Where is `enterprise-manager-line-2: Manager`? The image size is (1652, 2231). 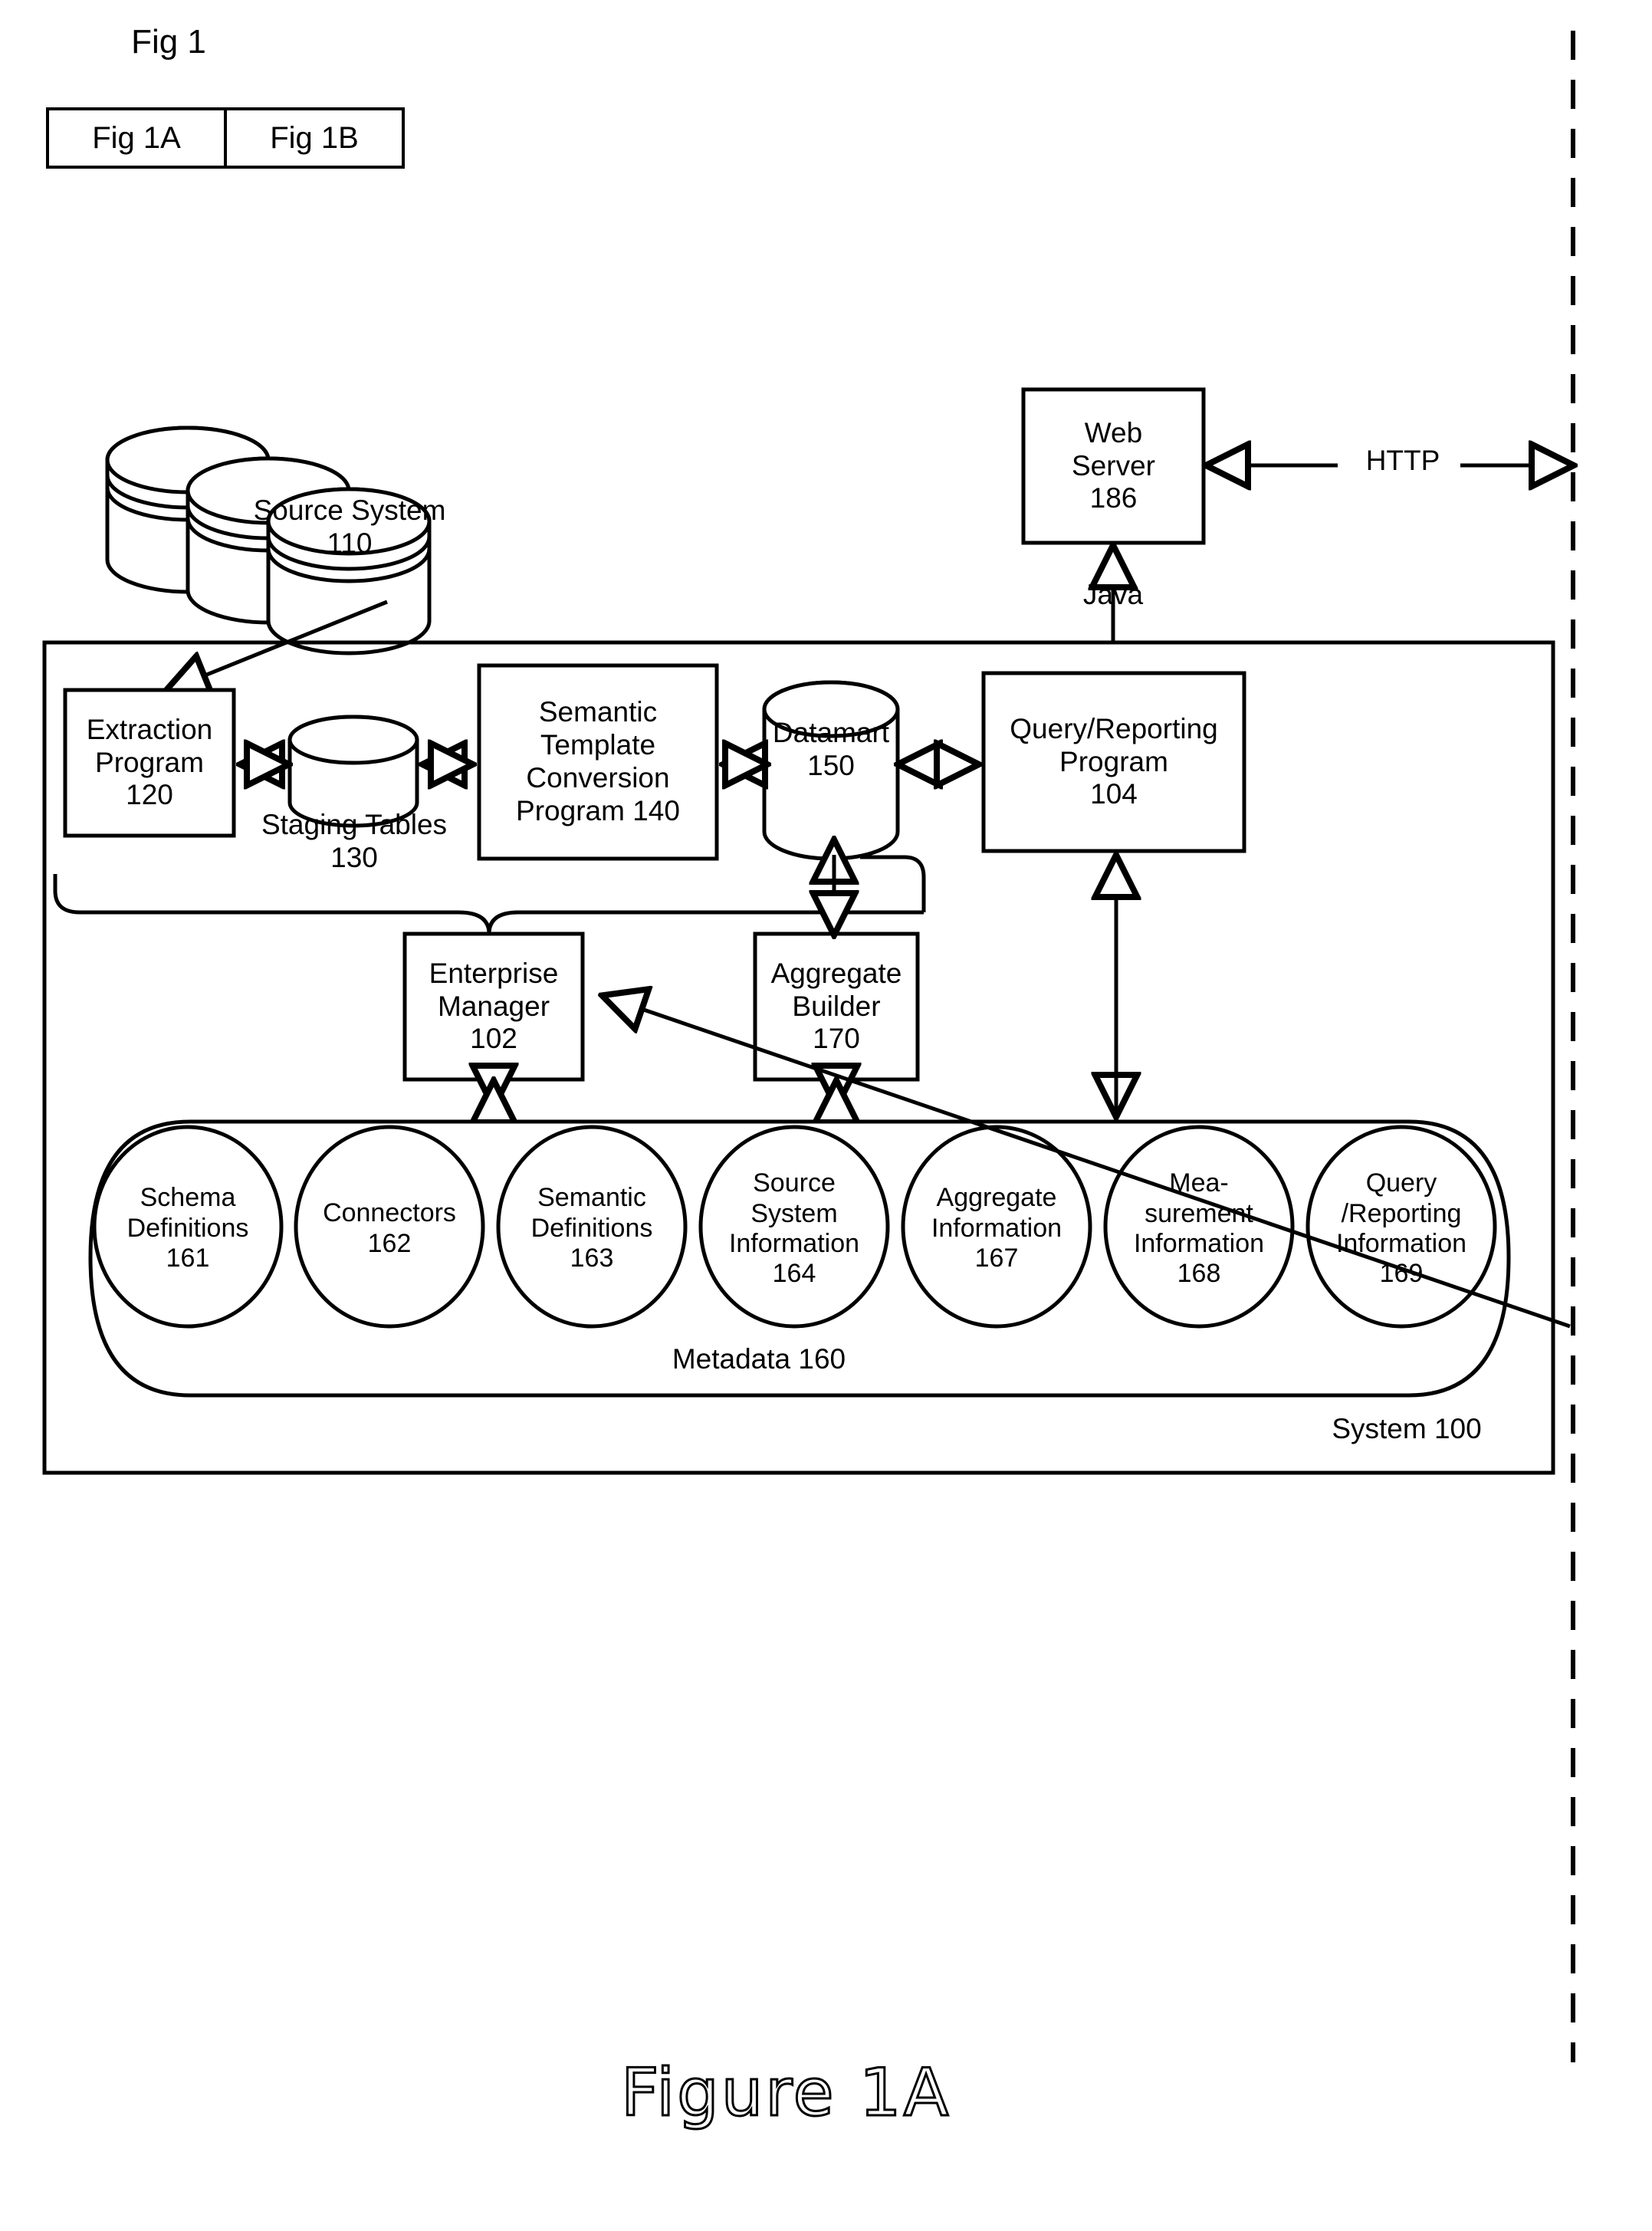
enterprise-manager-line-2: Manager is located at coordinates (493, 1006).